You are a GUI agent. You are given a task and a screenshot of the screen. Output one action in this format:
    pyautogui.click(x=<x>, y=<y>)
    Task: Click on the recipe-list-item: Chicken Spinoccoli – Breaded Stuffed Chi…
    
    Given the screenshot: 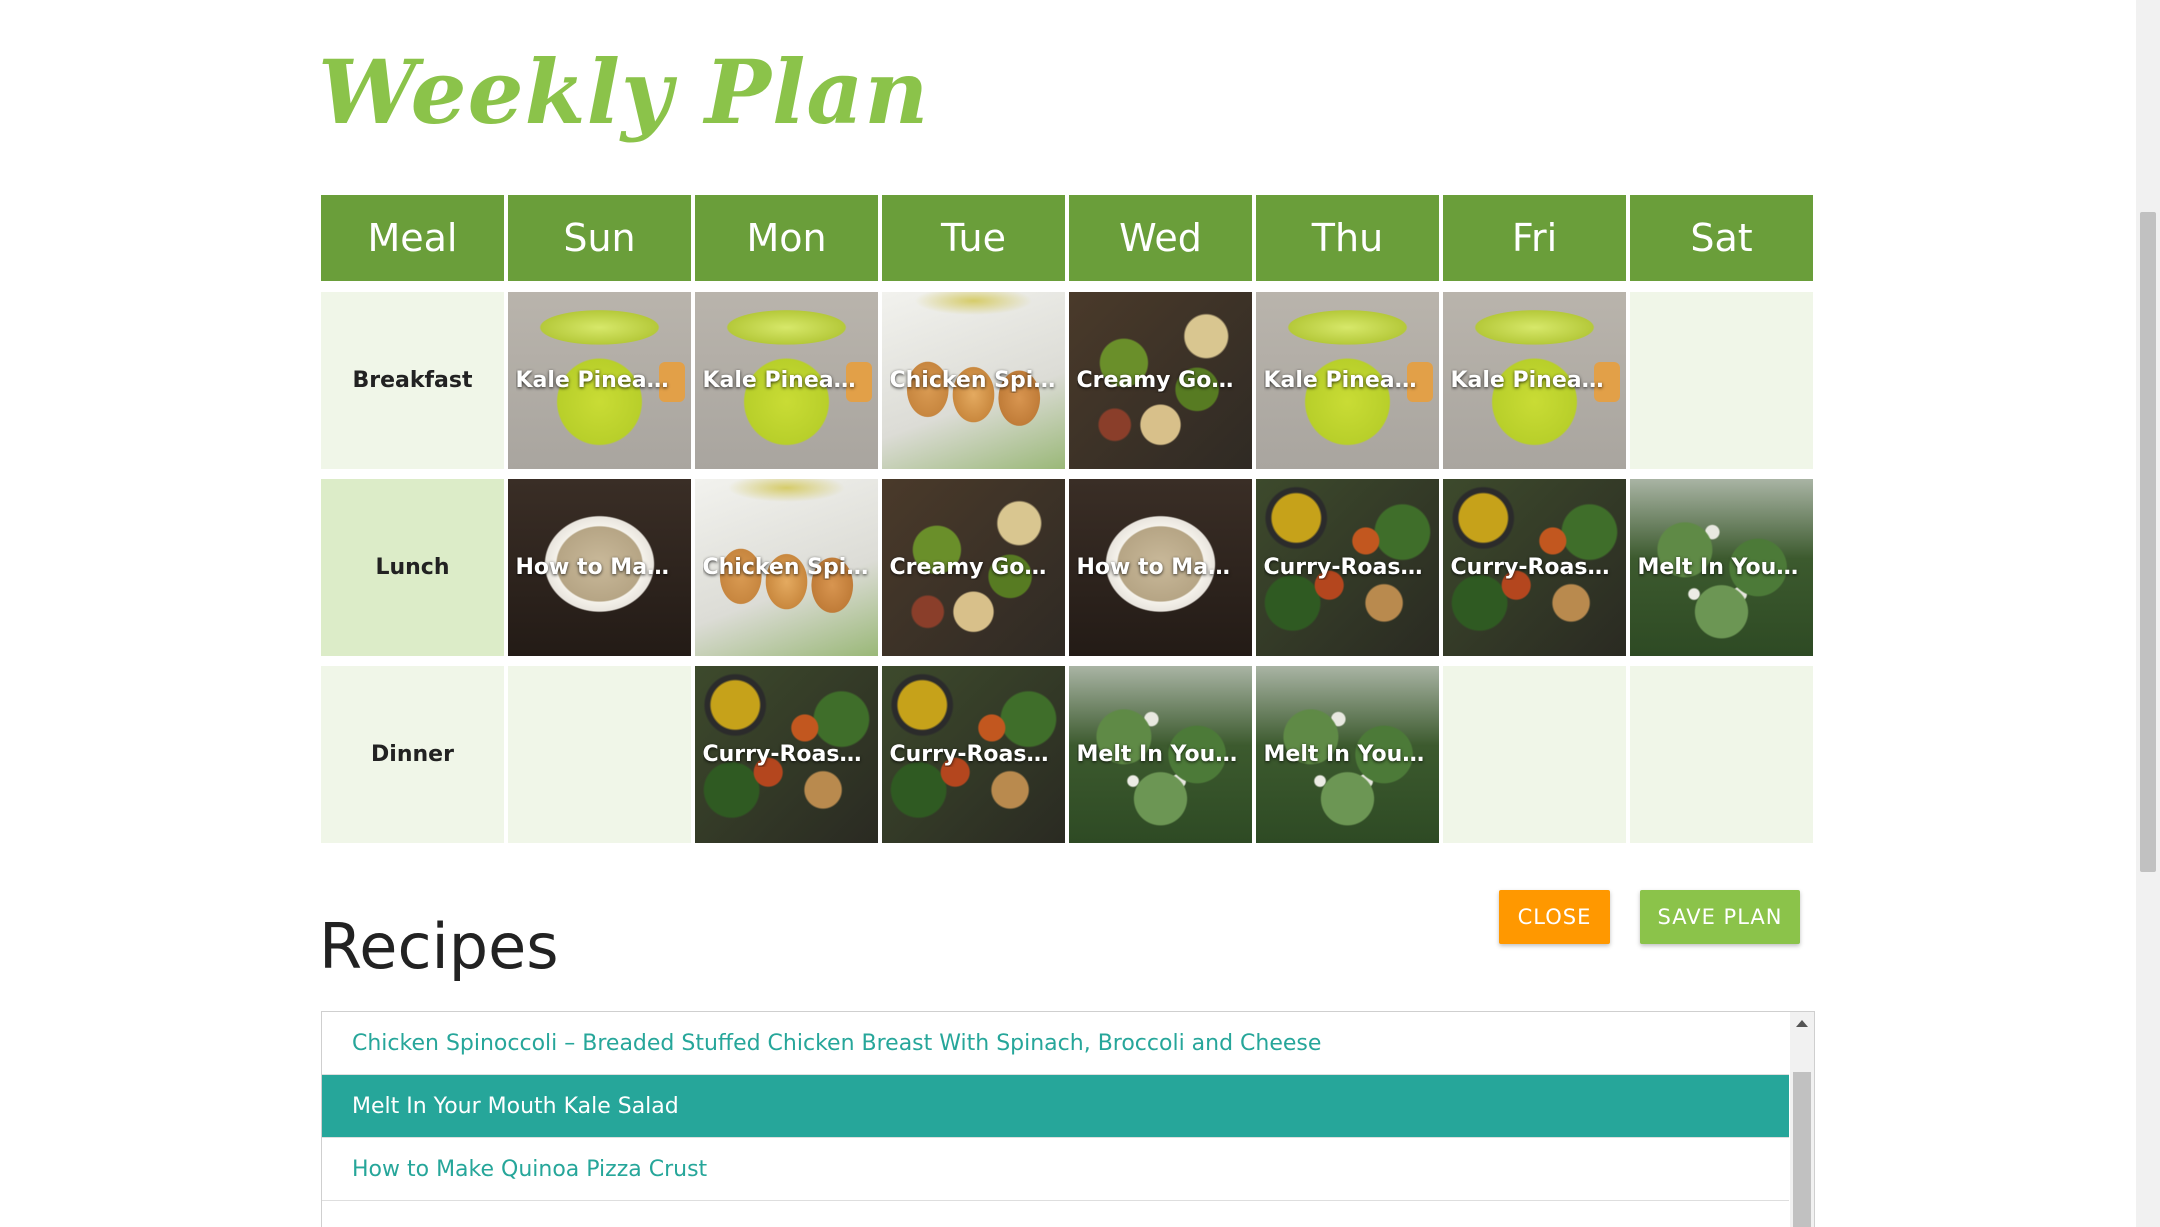 What is the action you would take?
    pyautogui.click(x=1055, y=1043)
    